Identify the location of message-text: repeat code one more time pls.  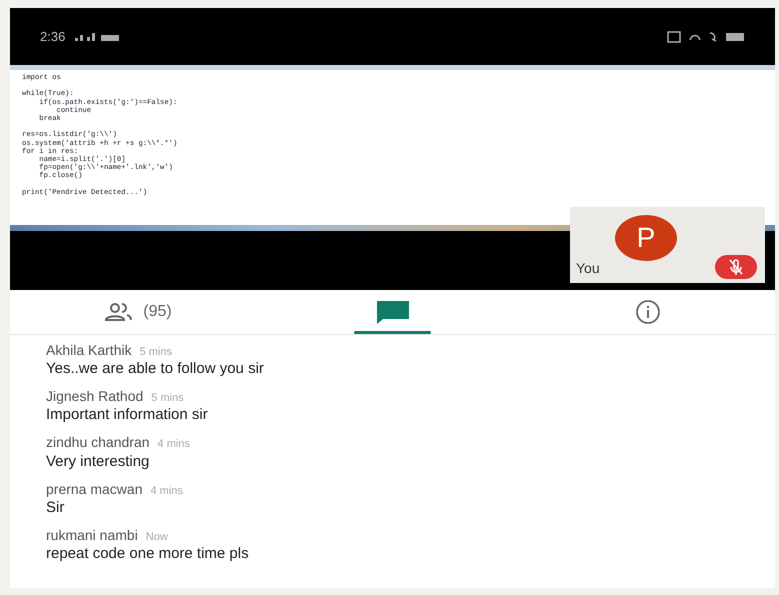
(148, 553).